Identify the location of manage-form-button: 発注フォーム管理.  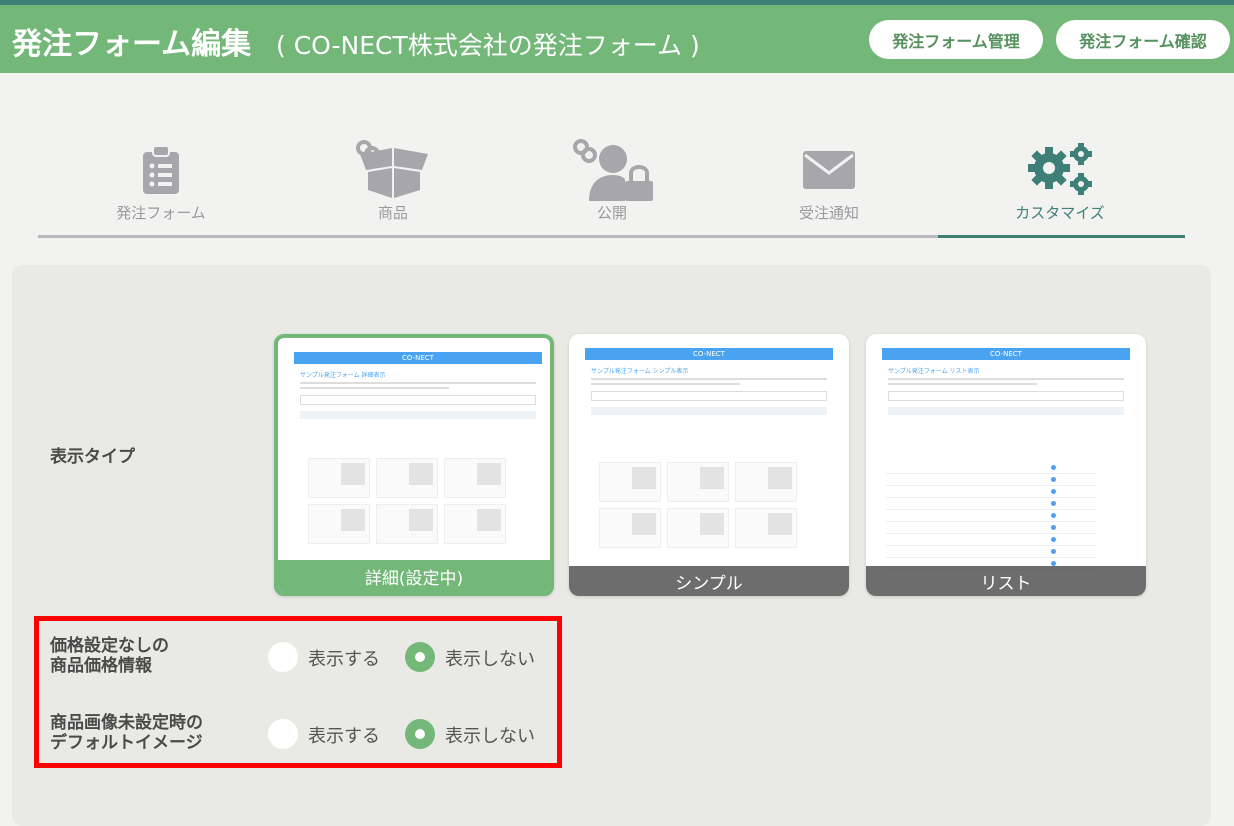
(956, 39).